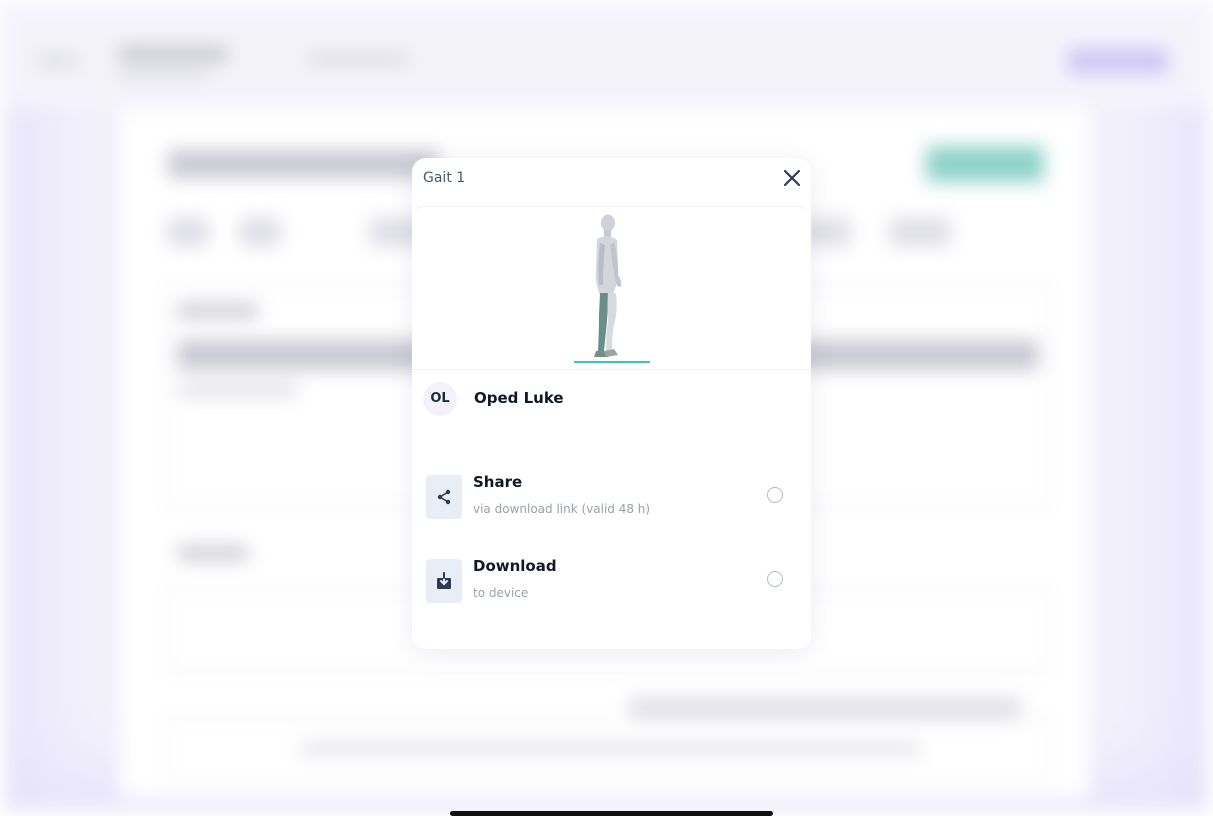 The width and height of the screenshot is (1213, 816). Describe the element at coordinates (775, 579) in the screenshot. I see `download-radio` at that location.